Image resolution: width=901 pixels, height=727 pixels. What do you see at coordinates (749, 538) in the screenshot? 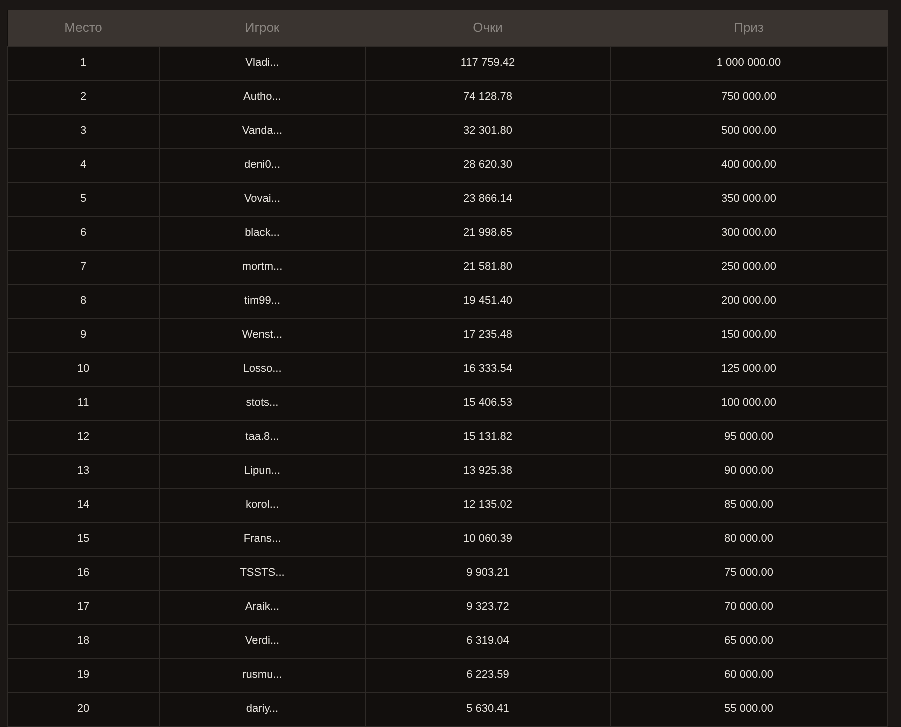
I see `table-cell: 80 000.00` at bounding box center [749, 538].